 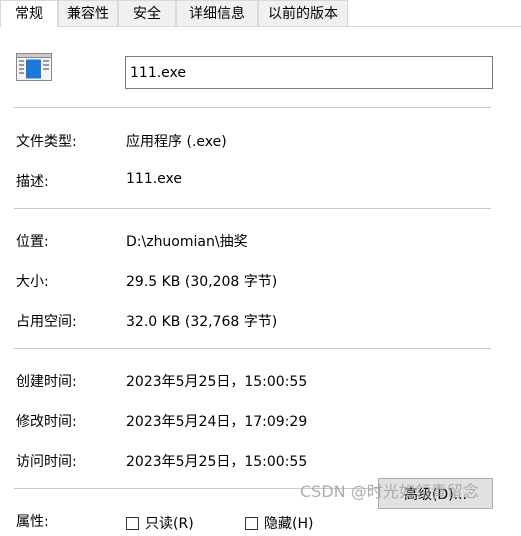 I want to click on readonly-checkbox, so click(x=132, y=523).